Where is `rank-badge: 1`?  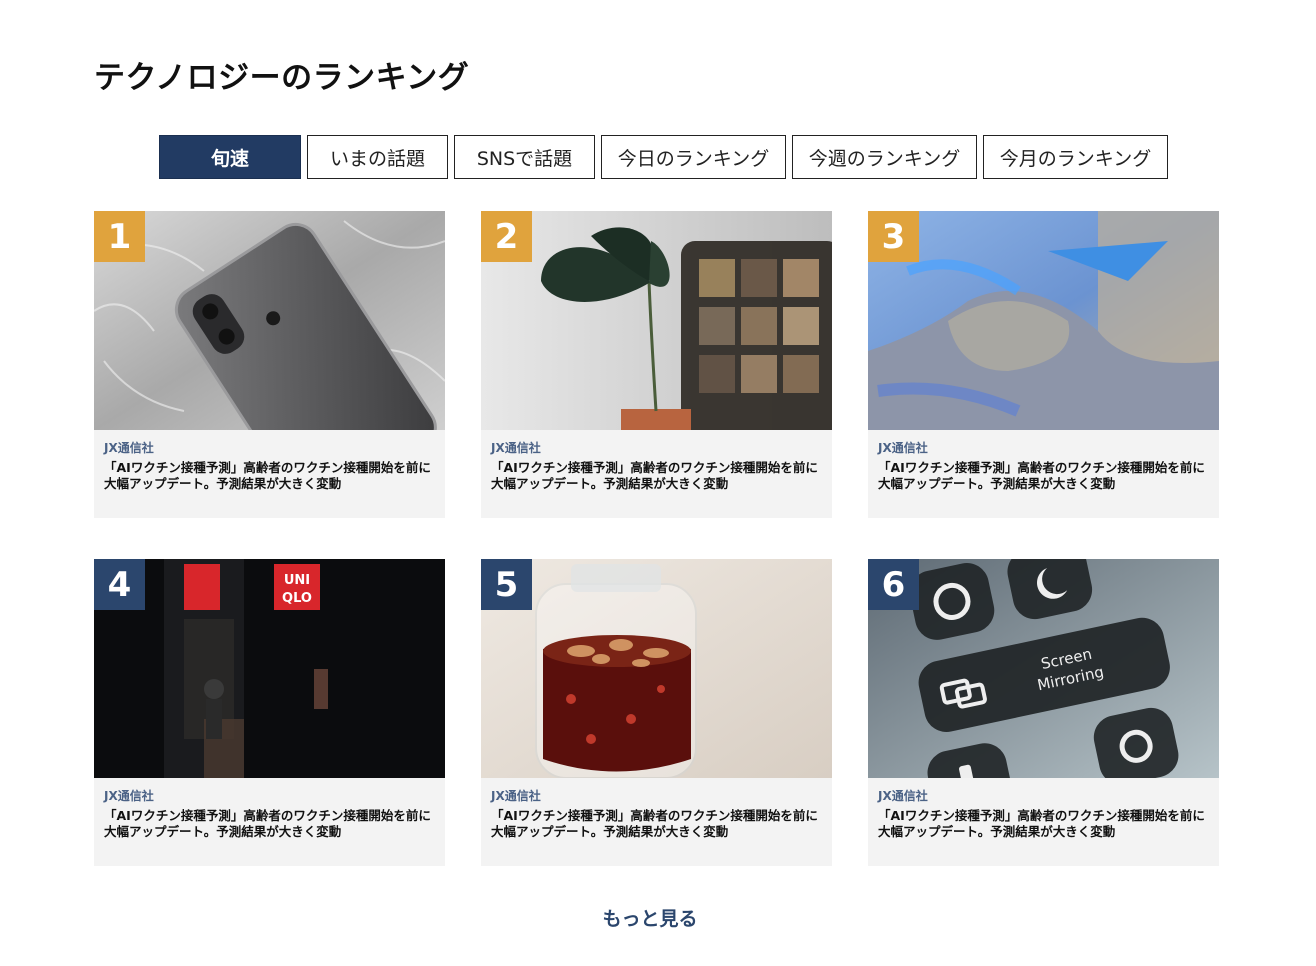
rank-badge: 1 is located at coordinates (119, 236).